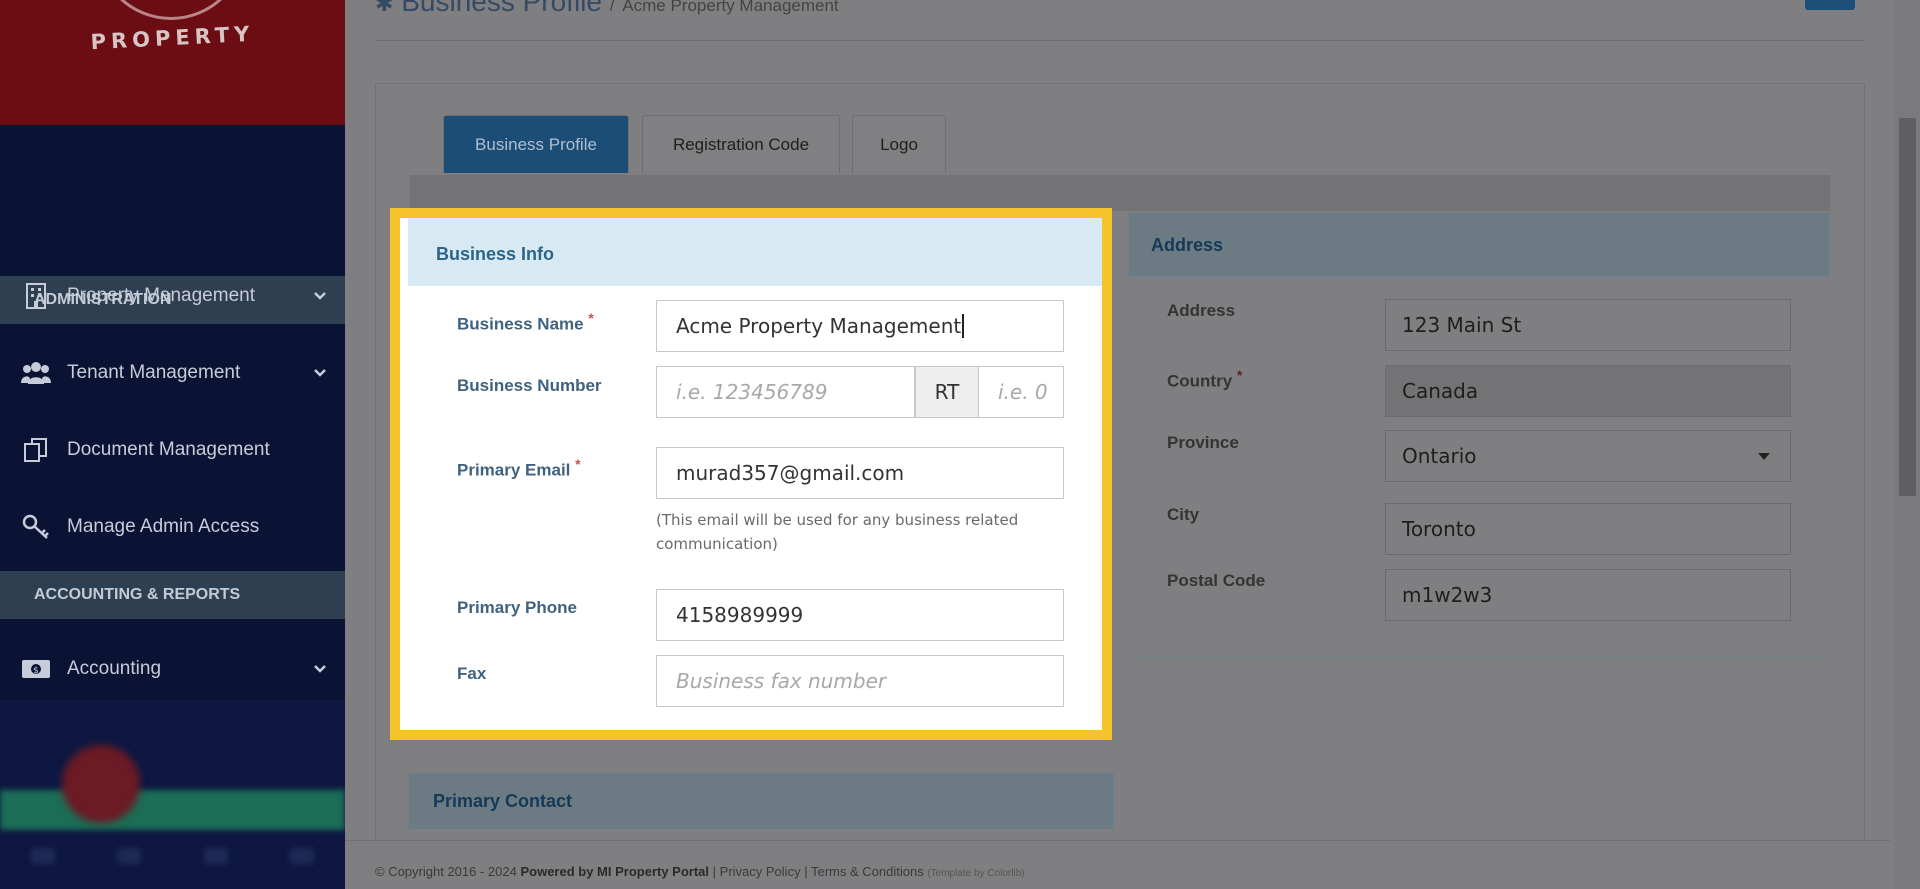  What do you see at coordinates (751, 252) in the screenshot?
I see `business-info-heading: Business Info` at bounding box center [751, 252].